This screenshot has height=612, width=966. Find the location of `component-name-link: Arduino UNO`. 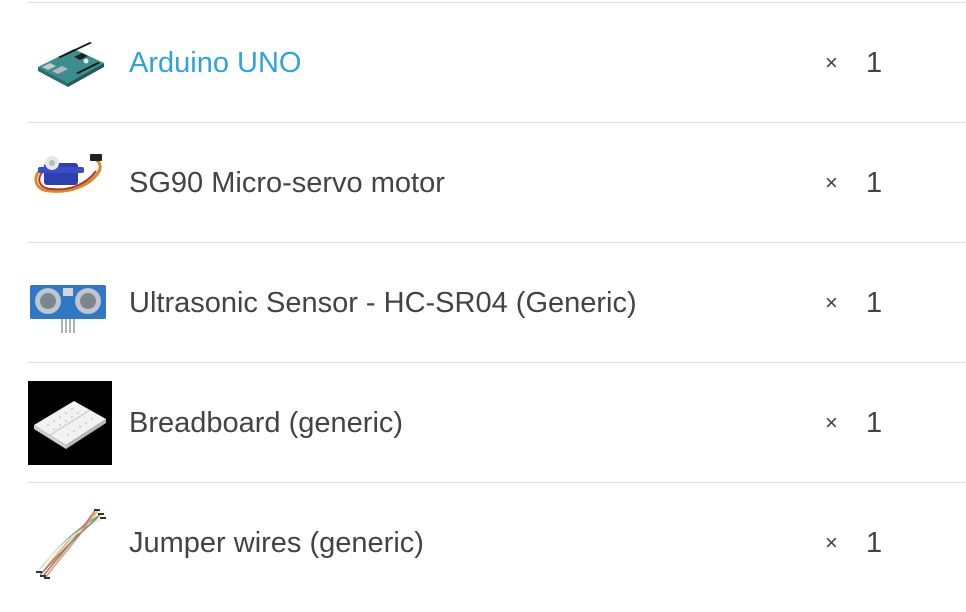

component-name-link: Arduino UNO is located at coordinates (215, 63).